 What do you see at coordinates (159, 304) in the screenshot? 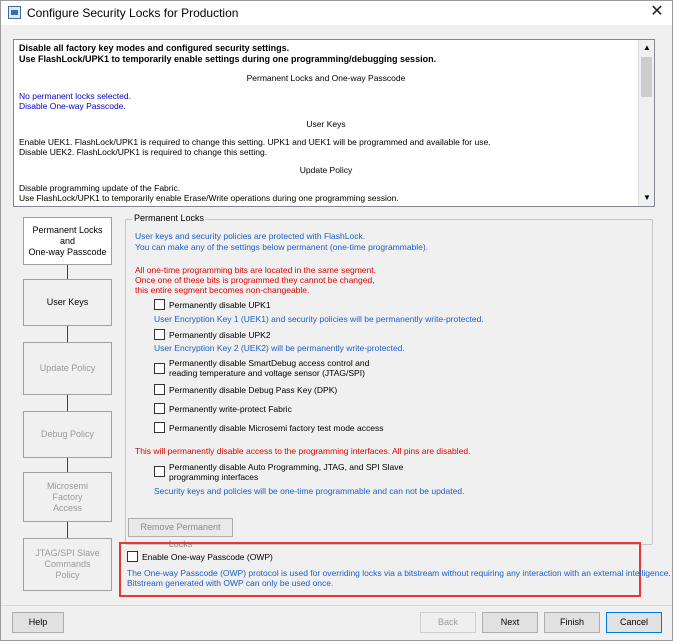
I see `disable-upk1-checkbox` at bounding box center [159, 304].